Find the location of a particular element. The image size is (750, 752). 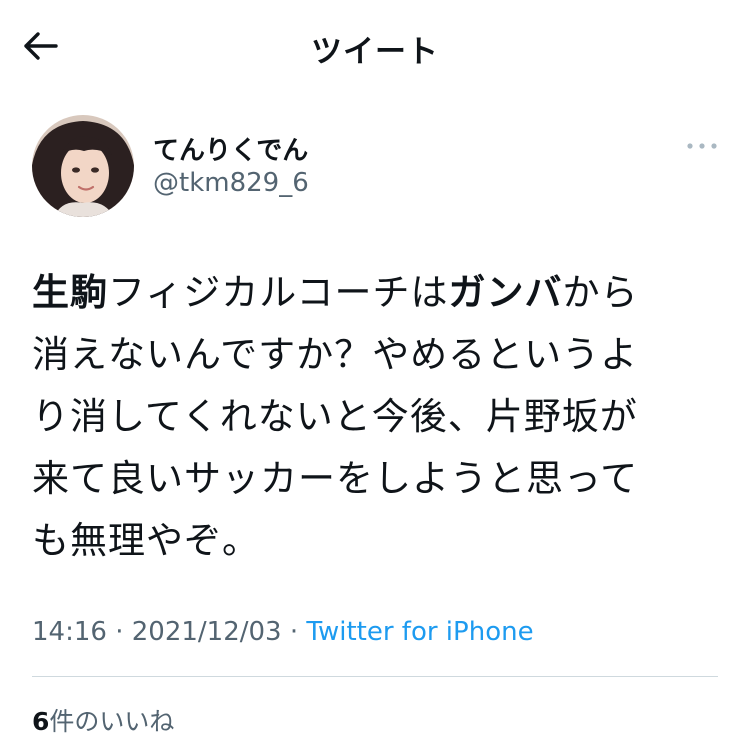

tweet-source-link: Twitter for iPhone is located at coordinates (419, 632).